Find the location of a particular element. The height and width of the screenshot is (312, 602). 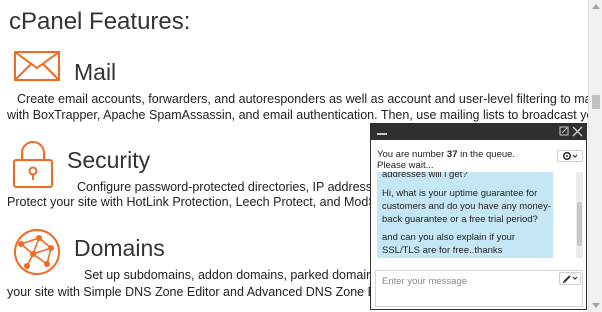

globe-network-icon is located at coordinates (37, 252).